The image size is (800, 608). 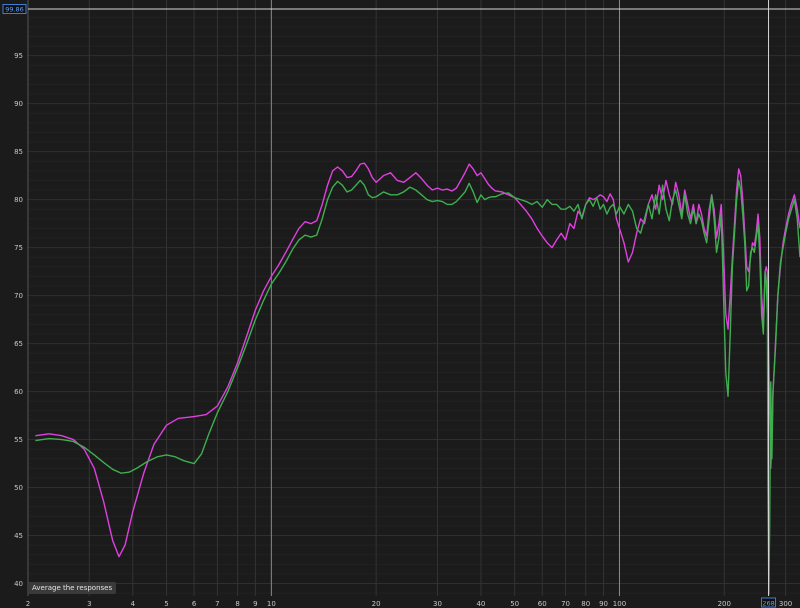 I want to click on y-tick-label: 75, so click(x=18, y=248).